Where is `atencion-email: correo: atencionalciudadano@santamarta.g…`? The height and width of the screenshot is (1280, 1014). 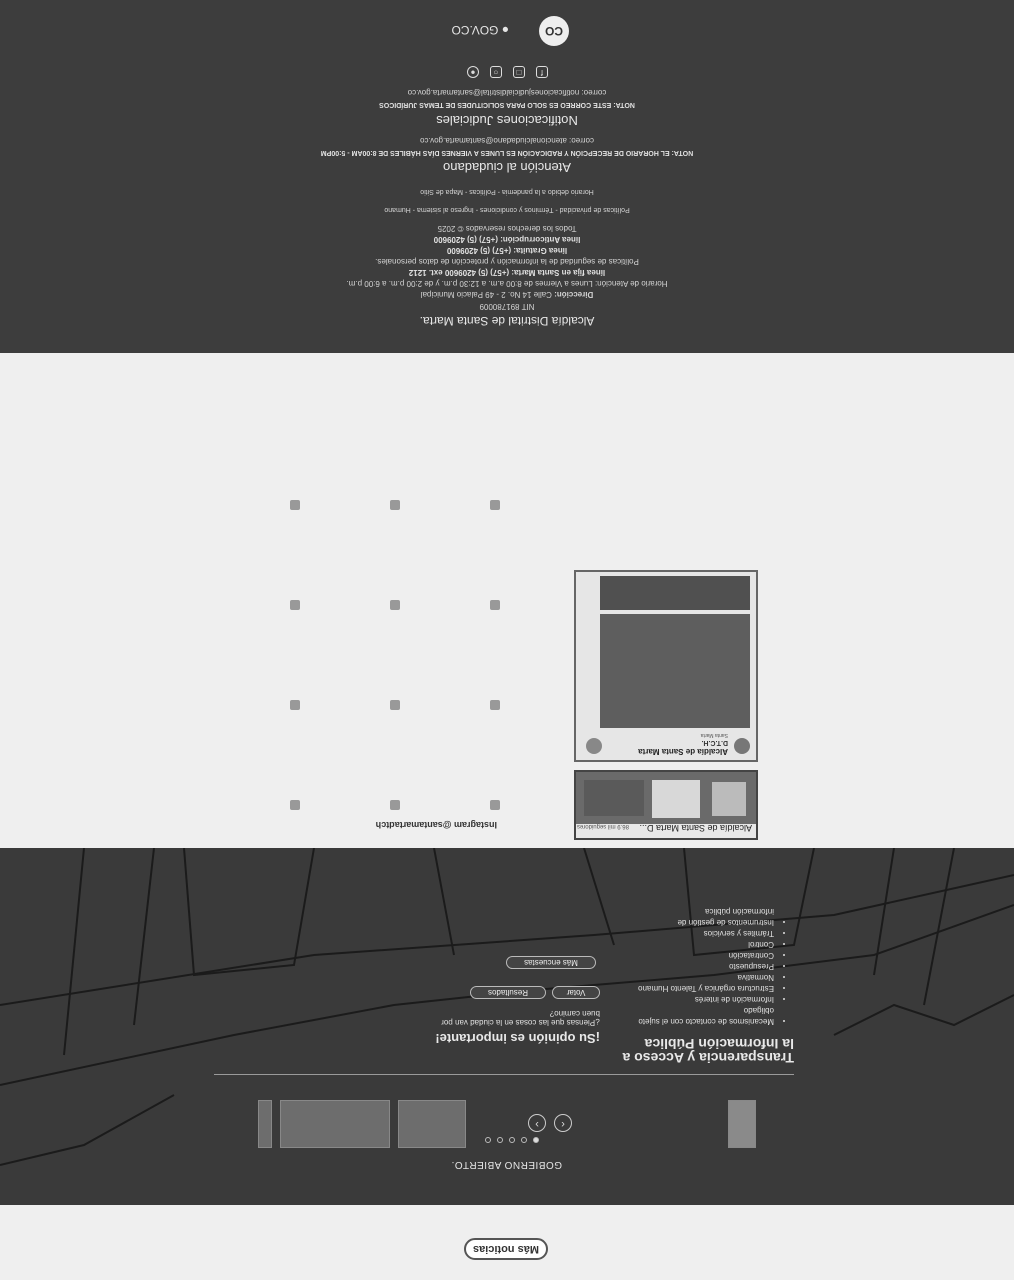
atencion-email: correo: atencionalciudadano@santamarta.g… is located at coordinates (507, 140).